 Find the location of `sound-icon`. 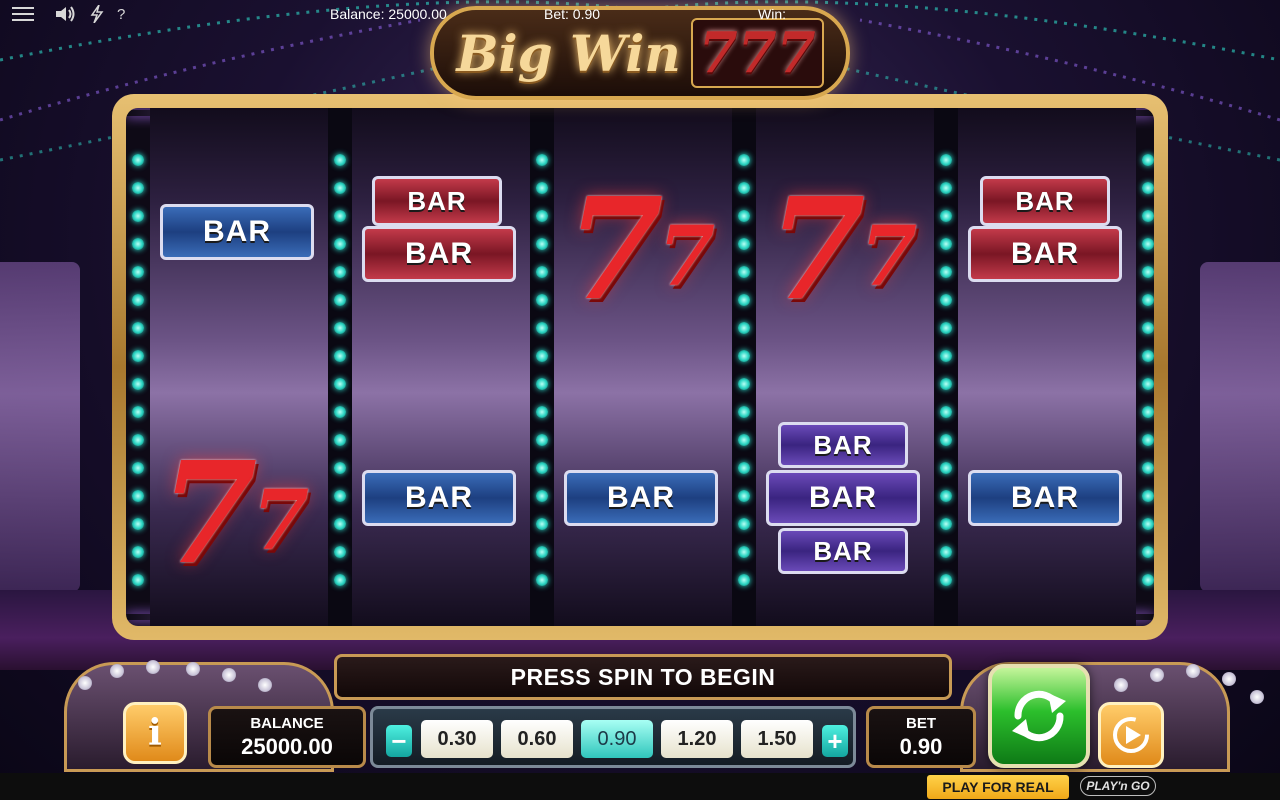

sound-icon is located at coordinates (65, 14).